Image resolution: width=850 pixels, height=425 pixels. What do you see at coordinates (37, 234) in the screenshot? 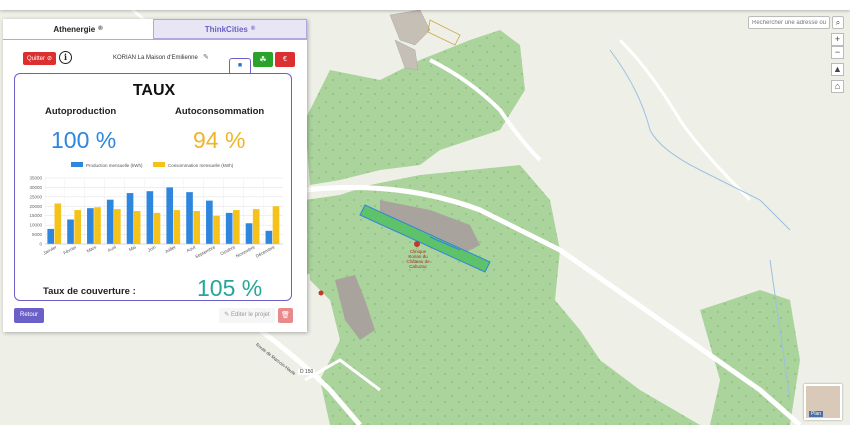
I see `y-tick-label: 5000` at bounding box center [37, 234].